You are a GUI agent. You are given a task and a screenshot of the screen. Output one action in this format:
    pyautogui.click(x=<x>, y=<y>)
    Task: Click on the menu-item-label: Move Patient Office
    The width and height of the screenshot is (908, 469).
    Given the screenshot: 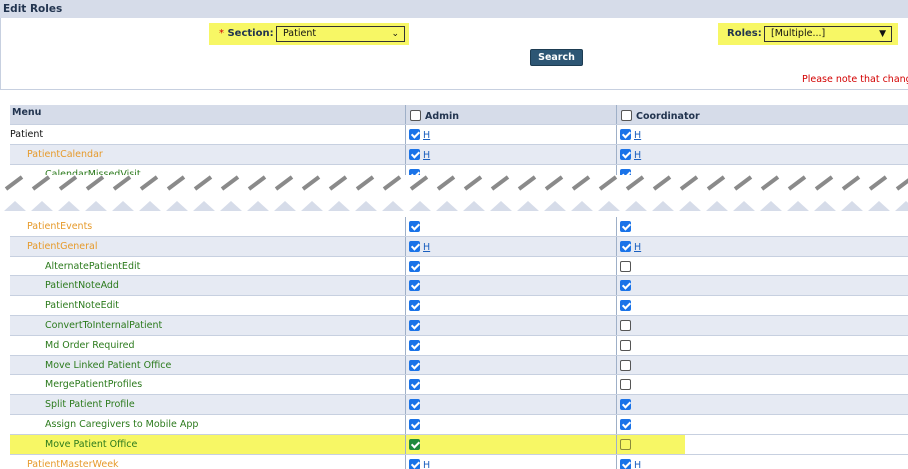 What is the action you would take?
    pyautogui.click(x=91, y=444)
    